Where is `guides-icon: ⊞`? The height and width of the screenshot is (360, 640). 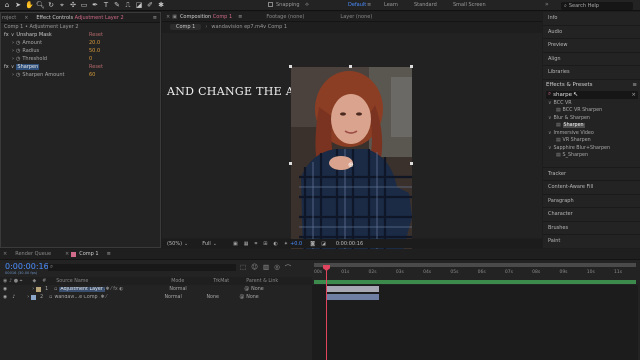
guides-icon: ⊞ is located at coordinates (265, 244).